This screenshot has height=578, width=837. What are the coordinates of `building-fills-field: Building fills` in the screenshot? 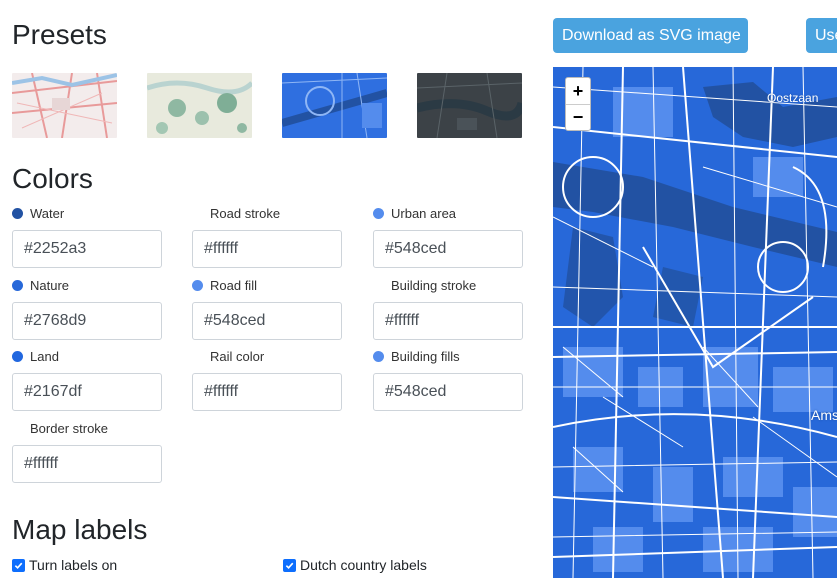 It's located at (448, 379).